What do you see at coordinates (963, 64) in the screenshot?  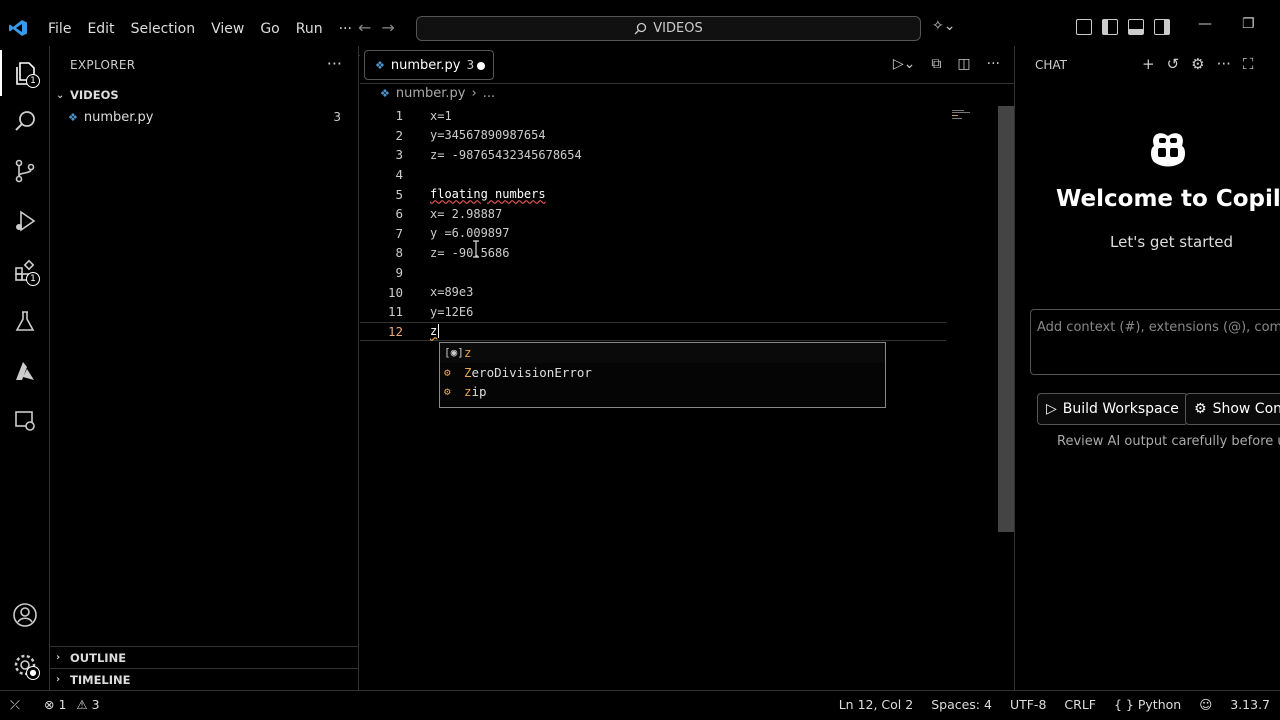 I see `split-editor-icon: ◫` at bounding box center [963, 64].